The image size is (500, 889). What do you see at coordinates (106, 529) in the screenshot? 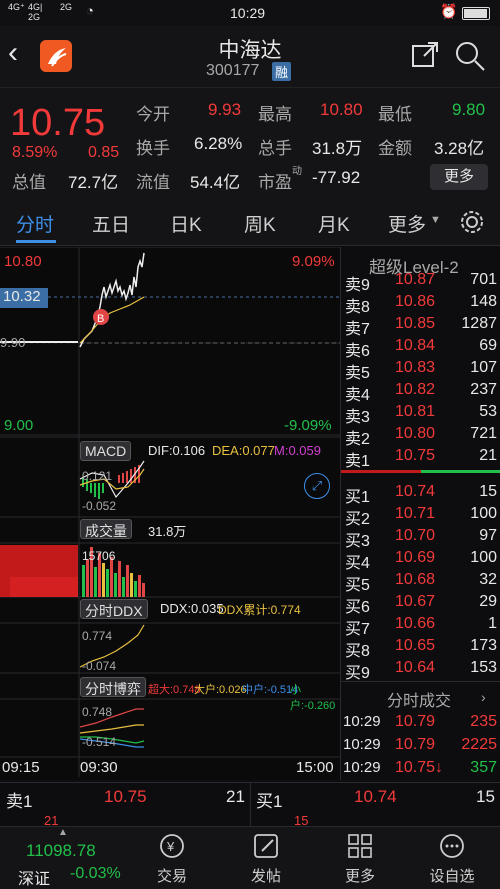
I see `volume-selector: 成交量` at bounding box center [106, 529].